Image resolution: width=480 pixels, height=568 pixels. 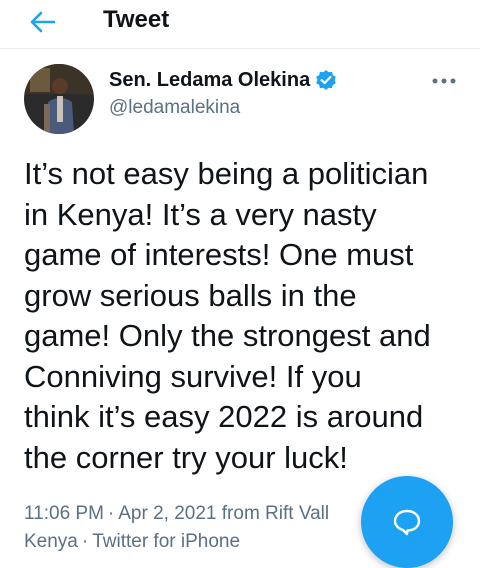 I want to click on tweet-source: Twitter for iPhone, so click(x=166, y=541).